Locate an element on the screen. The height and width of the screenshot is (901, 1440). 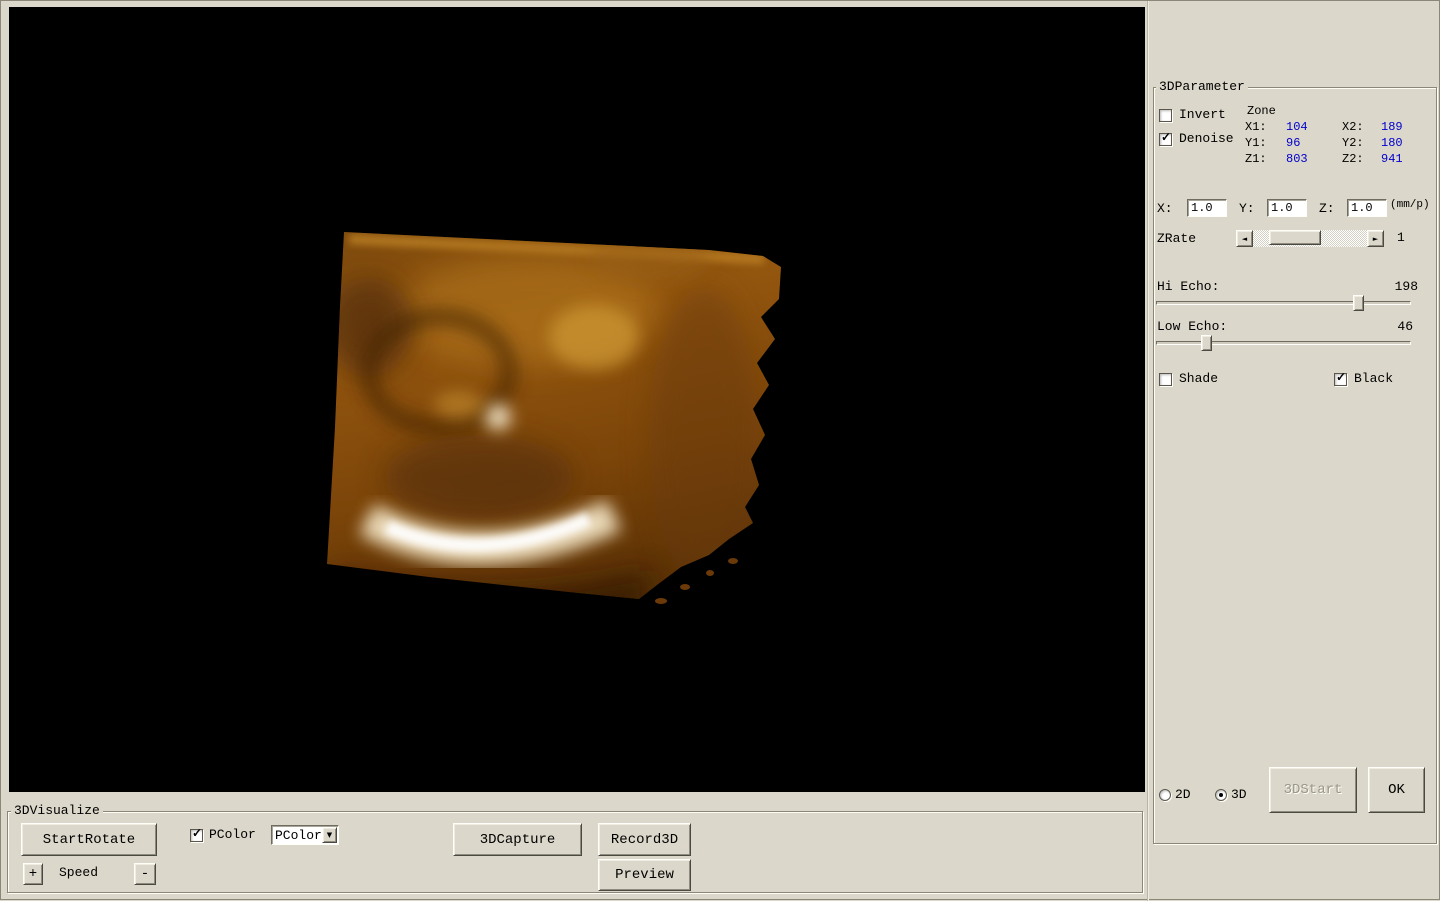
z-scale-input is located at coordinates (1367, 208).